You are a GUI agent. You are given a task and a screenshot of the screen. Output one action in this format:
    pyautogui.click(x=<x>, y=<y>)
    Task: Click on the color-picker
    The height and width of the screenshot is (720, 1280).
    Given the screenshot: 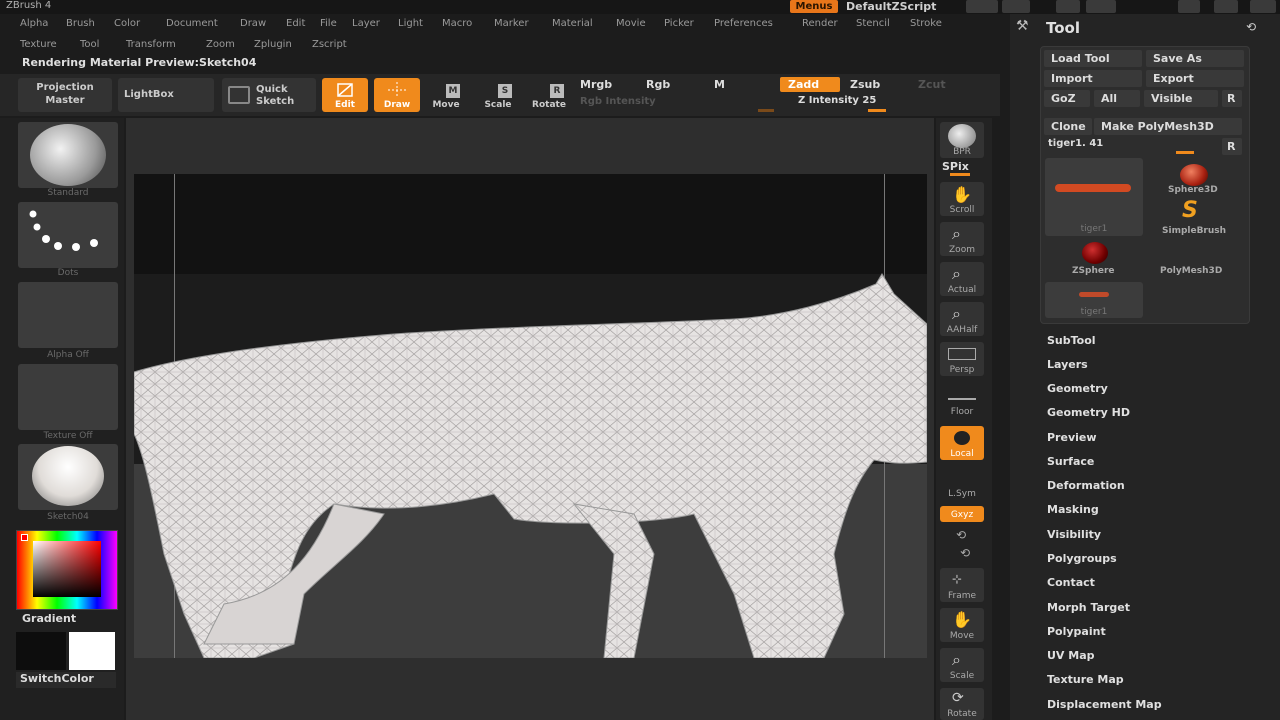 What is the action you would take?
    pyautogui.click(x=67, y=570)
    